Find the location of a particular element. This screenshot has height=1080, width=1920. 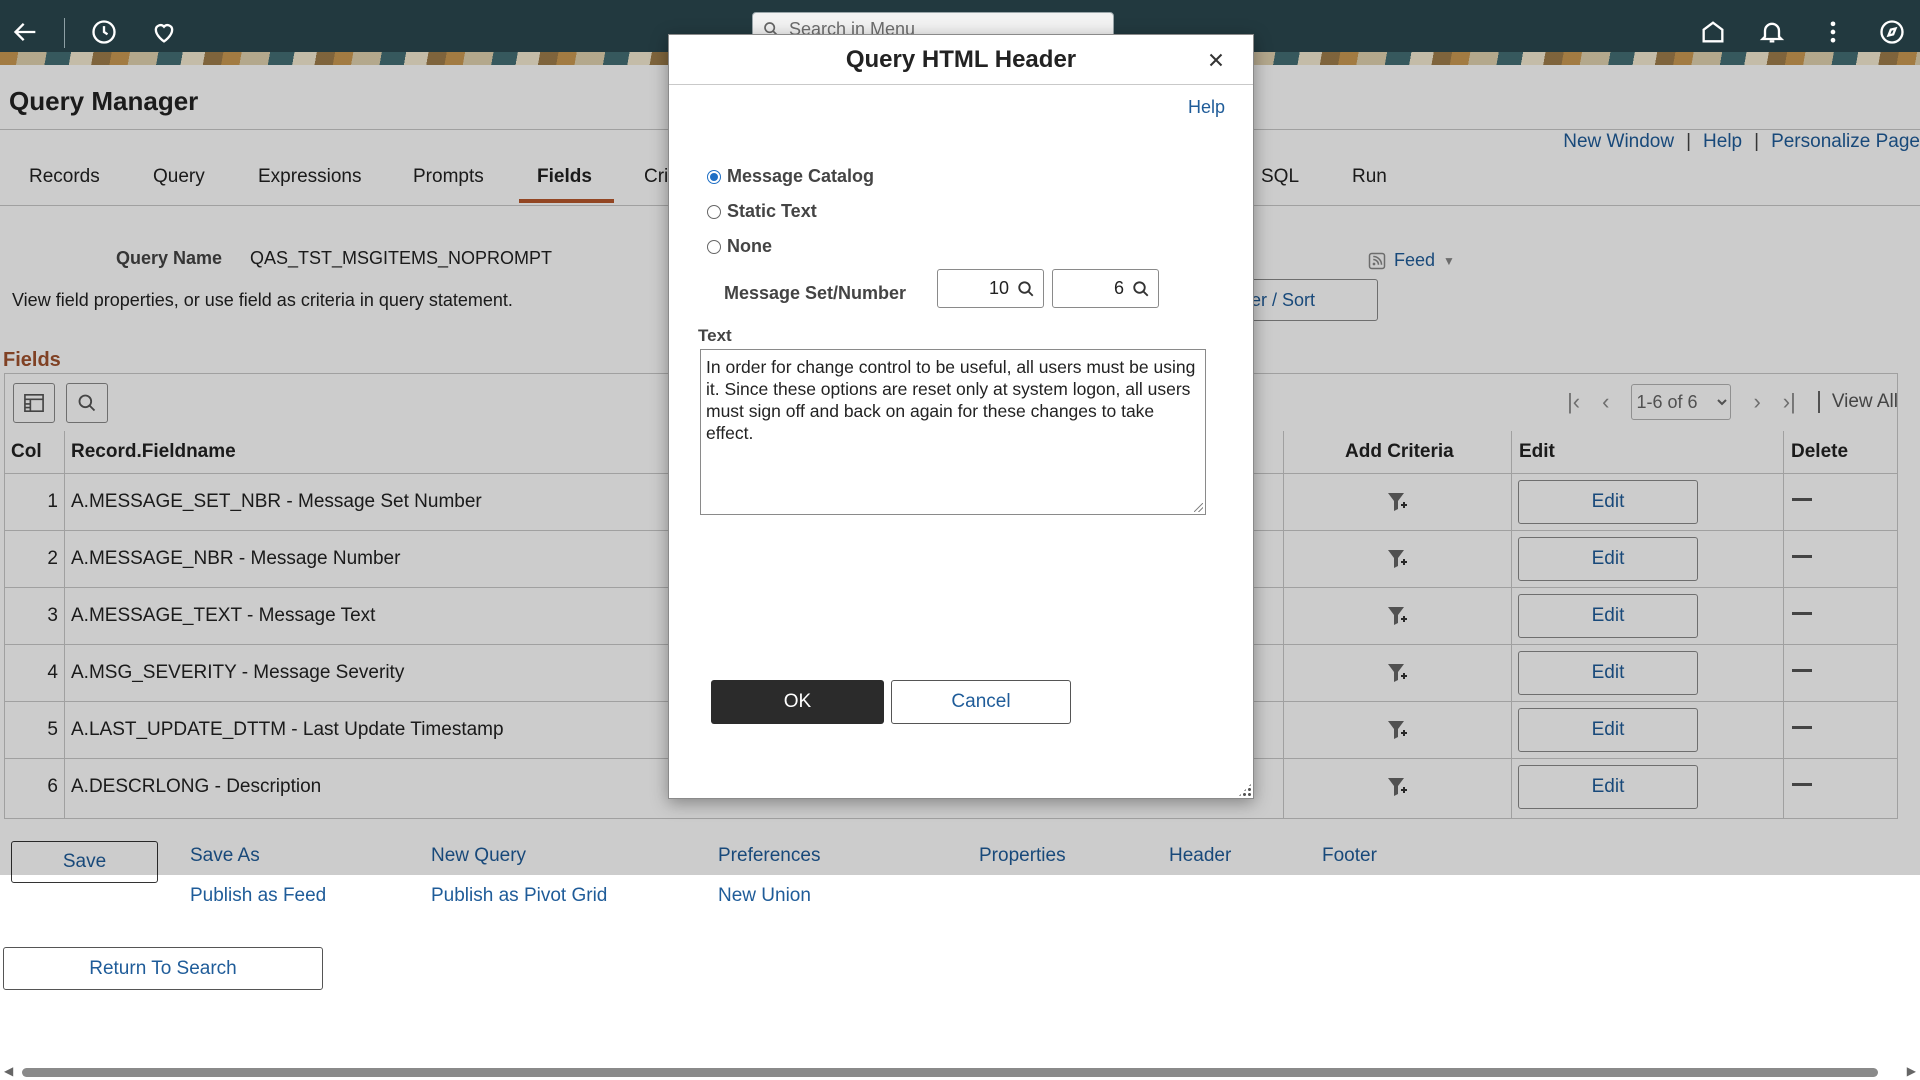

message-number-value: 6 is located at coordinates (1118, 288).